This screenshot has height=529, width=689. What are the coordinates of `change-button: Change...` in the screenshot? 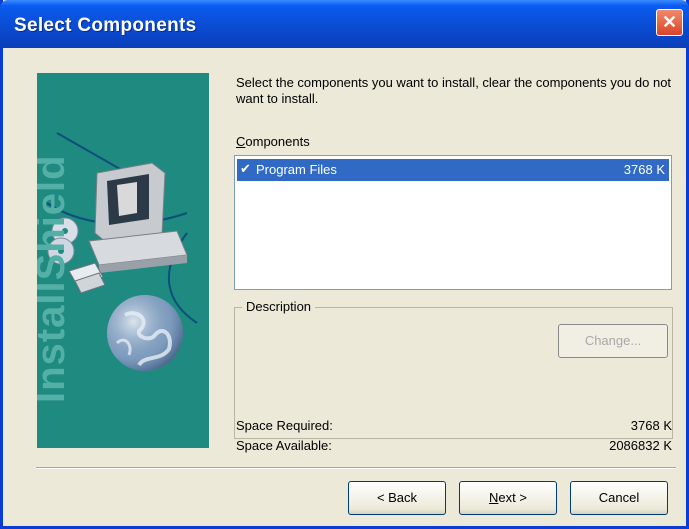 It's located at (613, 341).